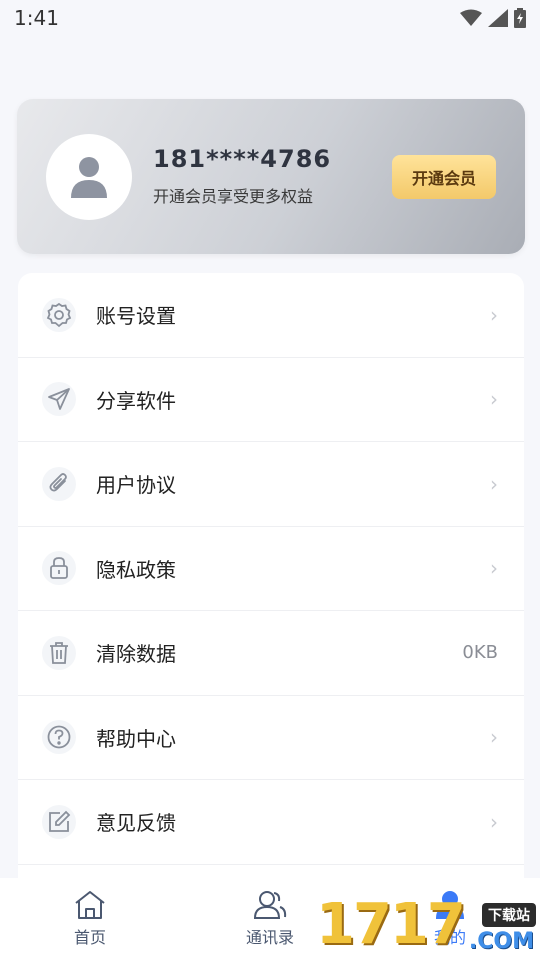 This screenshot has width=540, height=960. Describe the element at coordinates (271, 738) in the screenshot. I see `menu-item-help-center: 帮助中心 ›` at that location.